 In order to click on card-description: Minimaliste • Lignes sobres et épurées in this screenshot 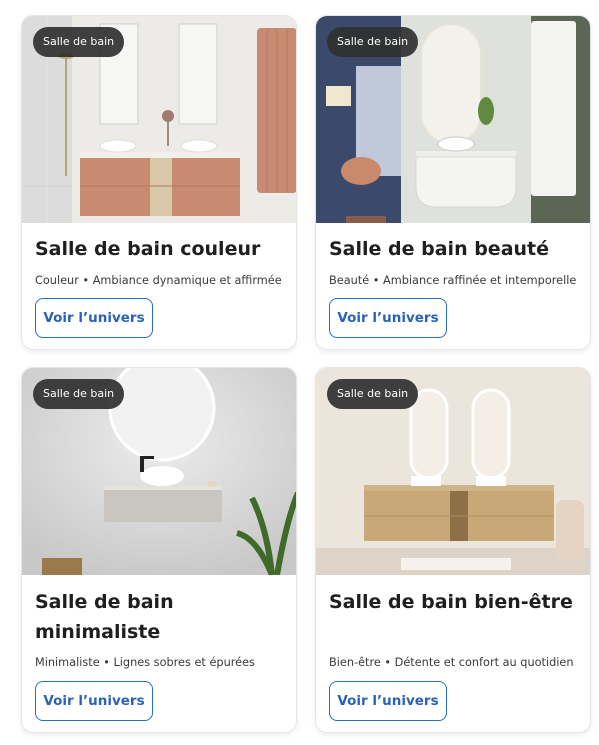, I will do `click(145, 662)`.